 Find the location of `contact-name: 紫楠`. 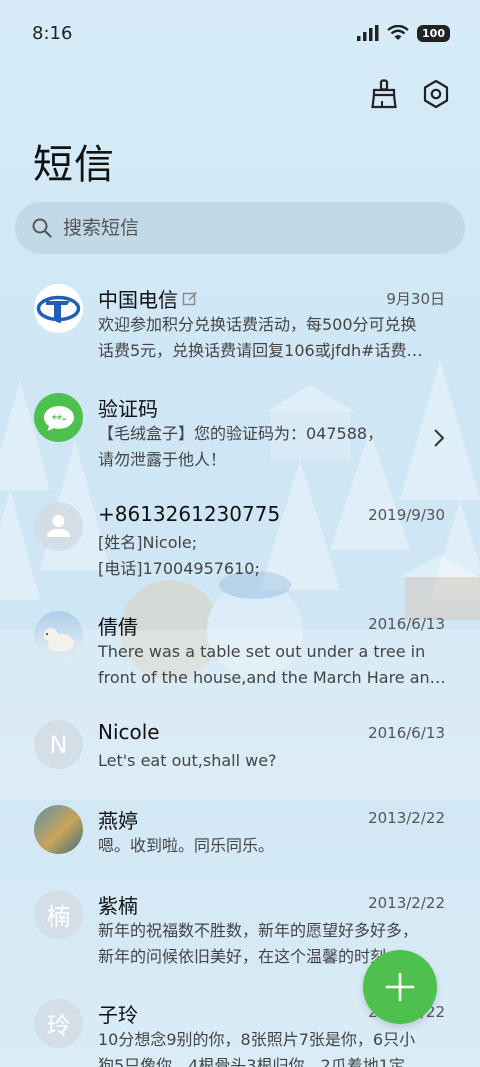

contact-name: 紫楠 is located at coordinates (118, 904).